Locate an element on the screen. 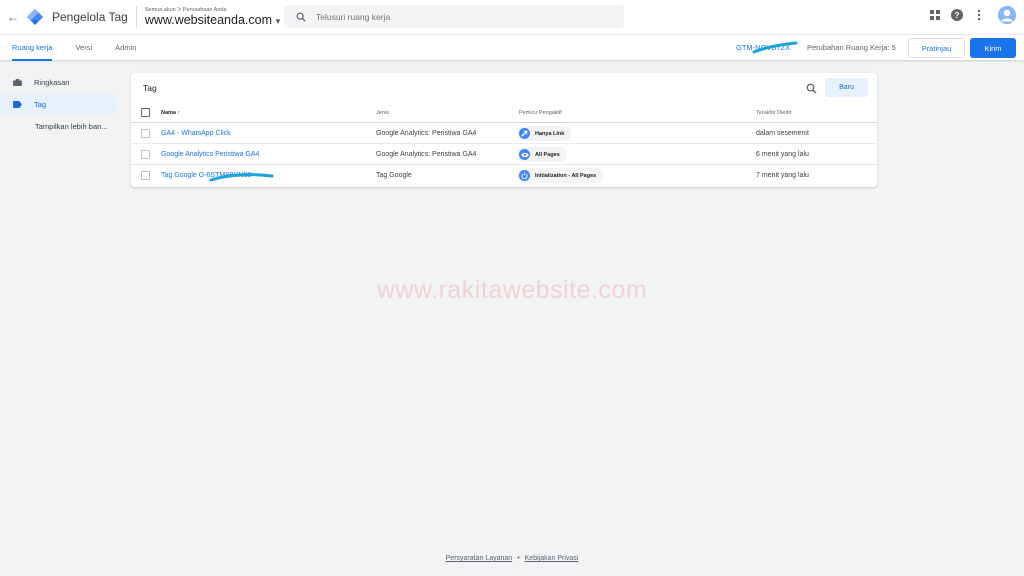 The height and width of the screenshot is (576, 1024). column-header-edited: Terakhir Diedit is located at coordinates (773, 113).